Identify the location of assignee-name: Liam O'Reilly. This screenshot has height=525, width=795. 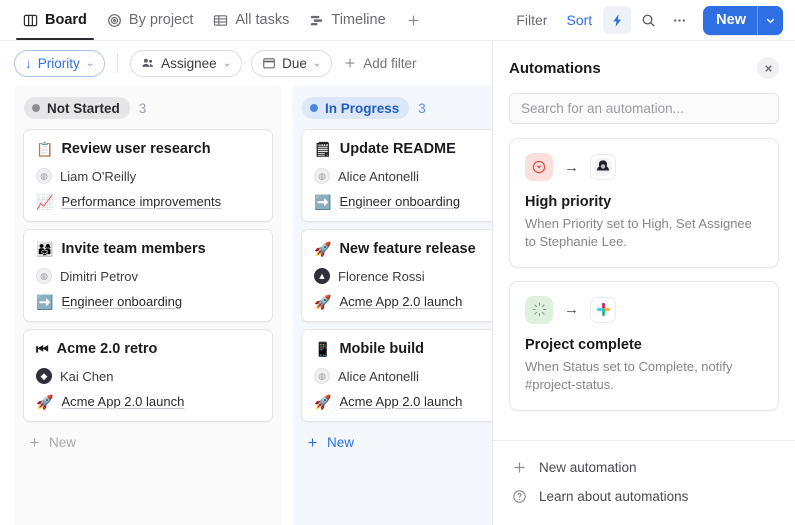
(98, 176).